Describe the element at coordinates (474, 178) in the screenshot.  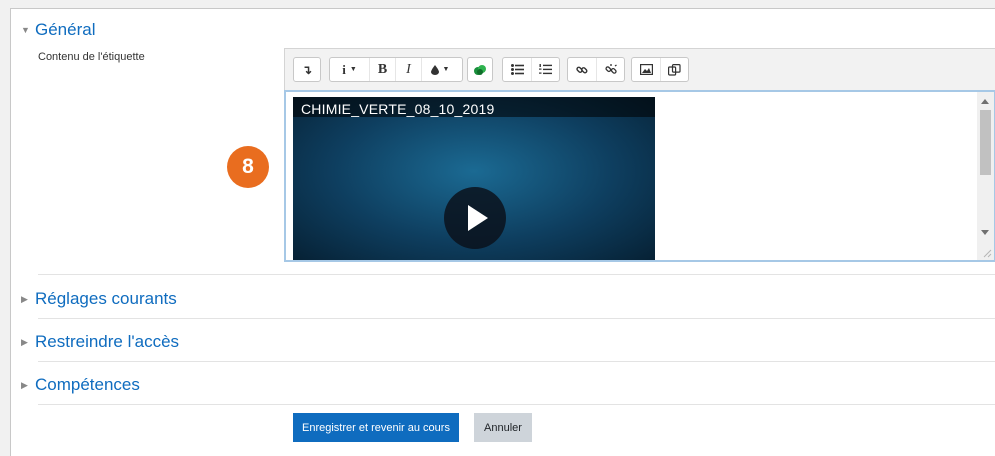
I see `video-embed: CHIMIE_VERTE_08_10_2019` at that location.